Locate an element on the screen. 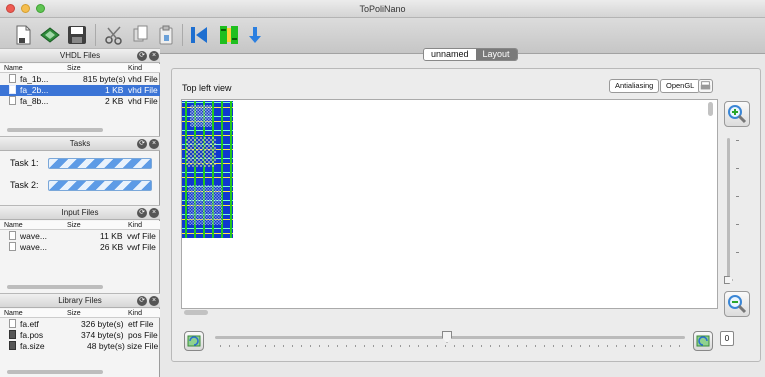 This screenshot has height=377, width=765. tab-layout: Layout is located at coordinates (496, 54).